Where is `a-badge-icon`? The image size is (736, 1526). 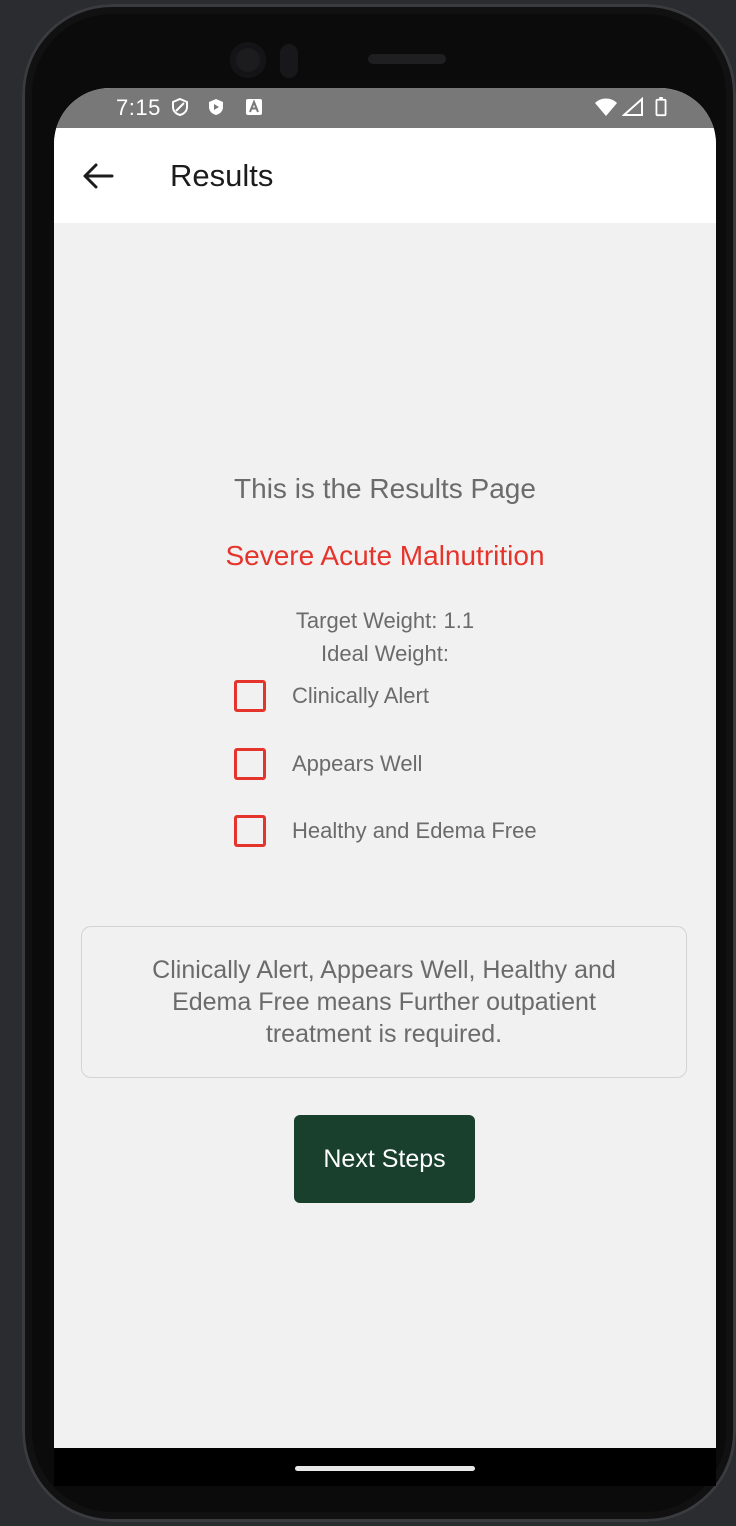 a-badge-icon is located at coordinates (254, 107).